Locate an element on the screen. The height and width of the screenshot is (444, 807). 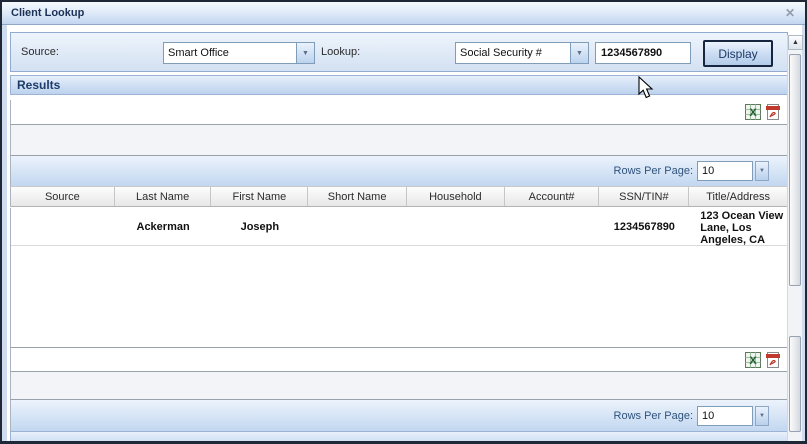
cell-last-name: Ackerman is located at coordinates (163, 226).